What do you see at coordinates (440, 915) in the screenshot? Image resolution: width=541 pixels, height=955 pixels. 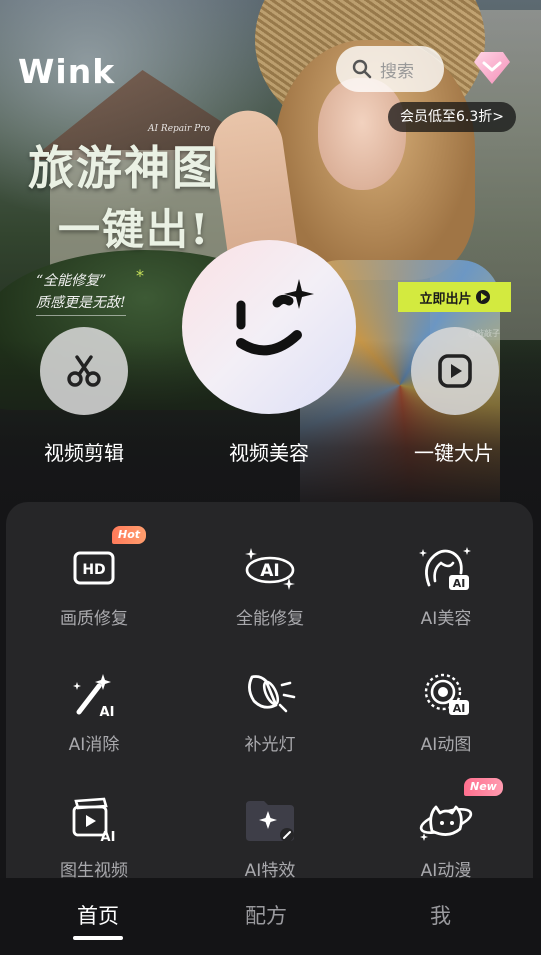 I see `tab-me: 我` at bounding box center [440, 915].